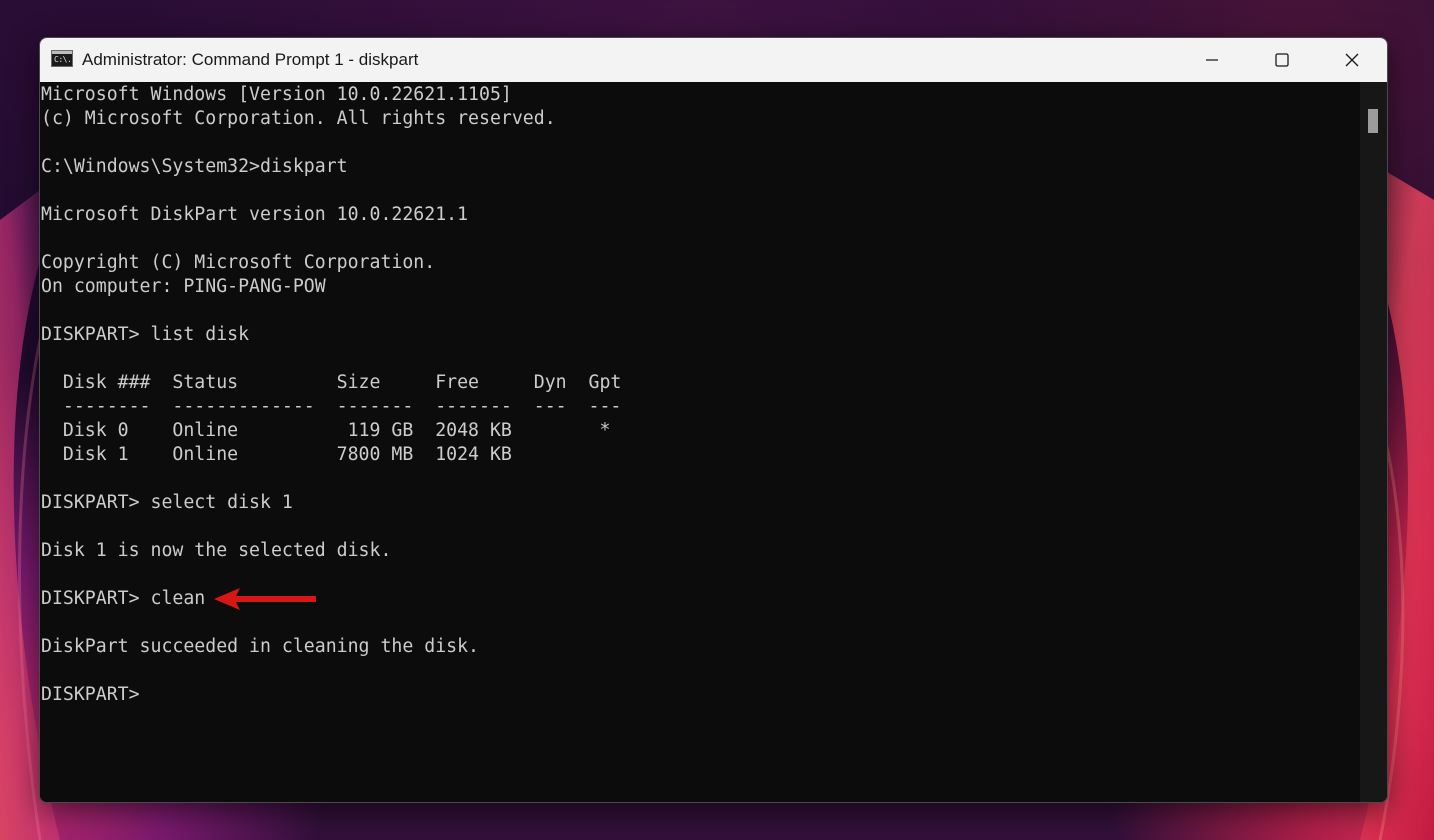 The height and width of the screenshot is (840, 1434). I want to click on close-button, so click(1352, 60).